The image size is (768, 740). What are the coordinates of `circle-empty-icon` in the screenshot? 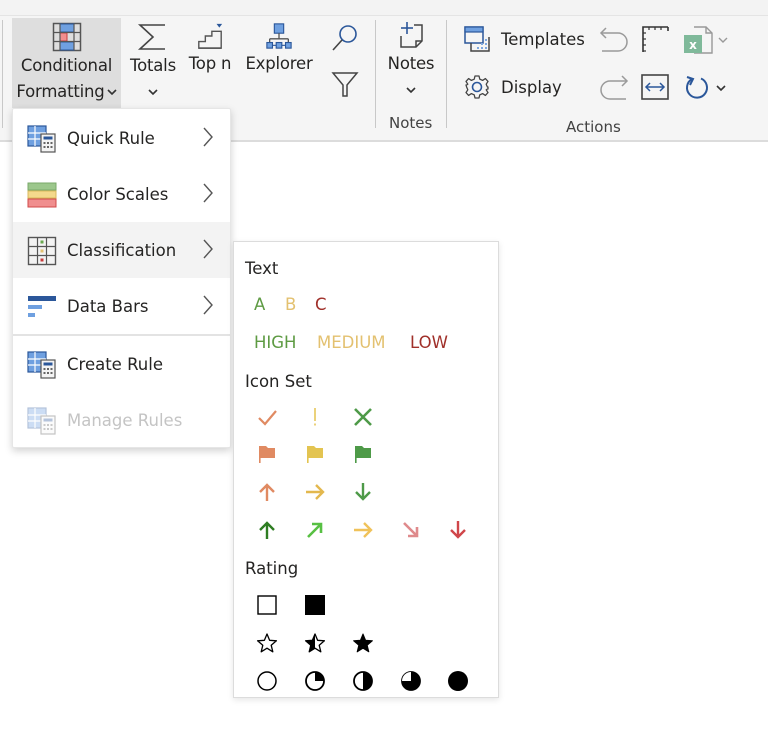 It's located at (267, 681).